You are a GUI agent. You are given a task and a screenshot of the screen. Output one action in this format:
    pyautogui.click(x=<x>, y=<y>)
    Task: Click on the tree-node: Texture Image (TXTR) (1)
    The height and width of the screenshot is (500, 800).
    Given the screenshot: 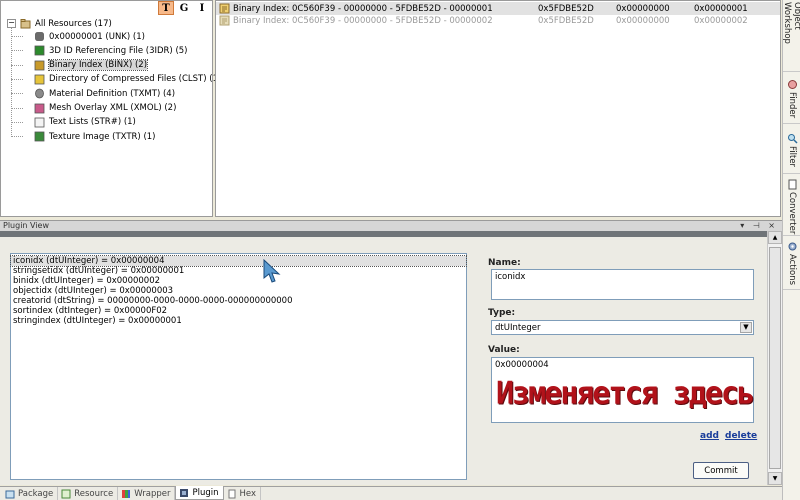 What is the action you would take?
    pyautogui.click(x=94, y=136)
    